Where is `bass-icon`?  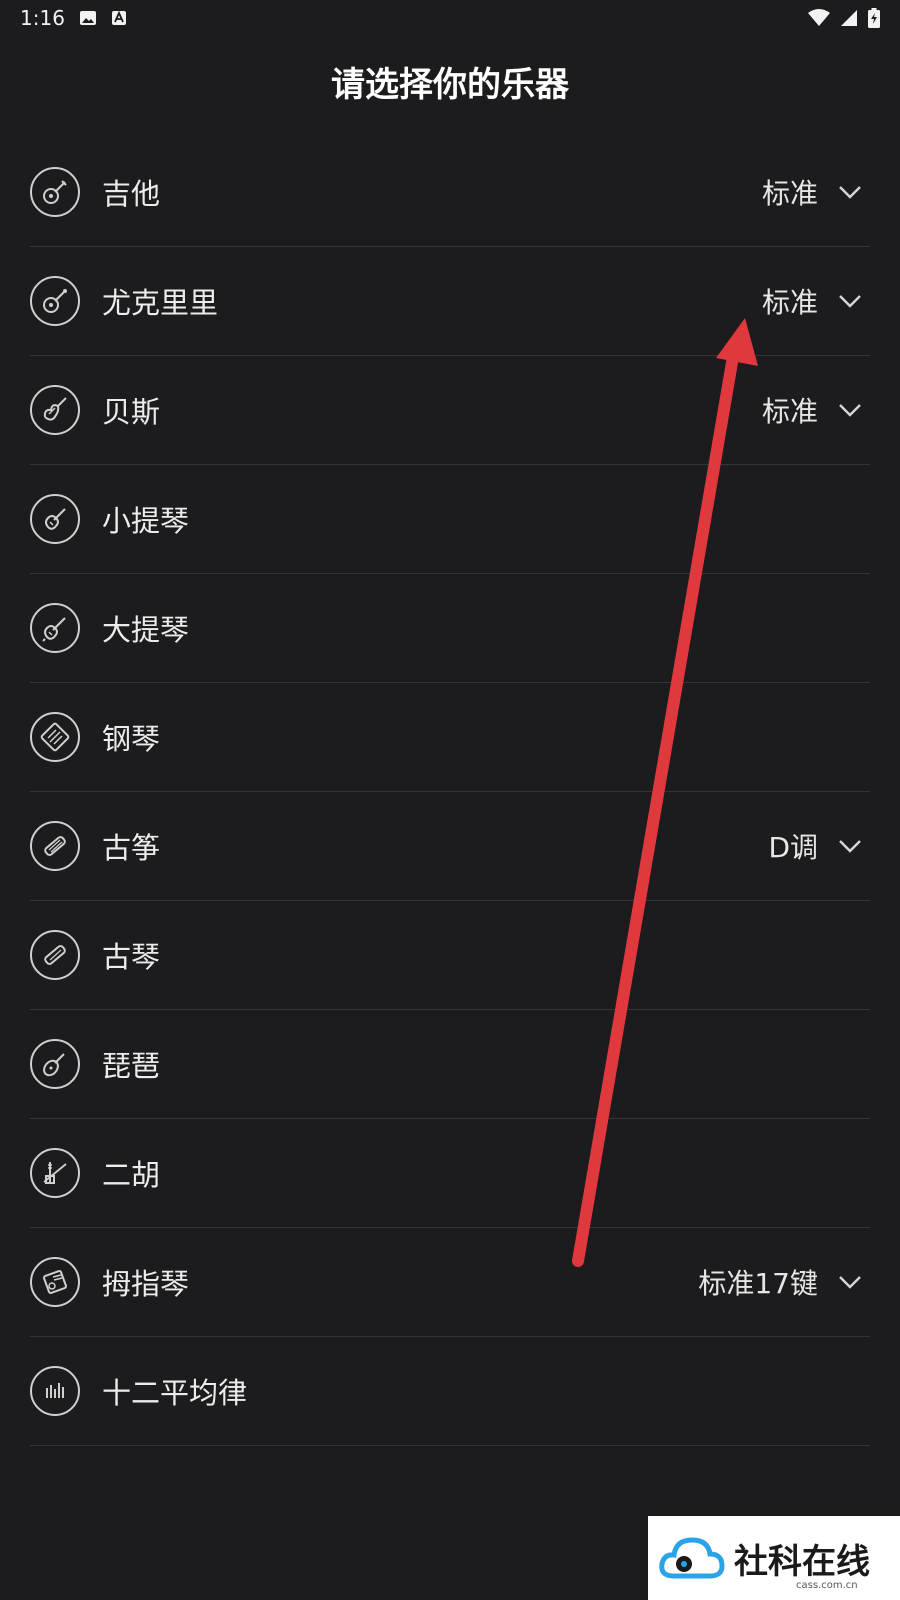
bass-icon is located at coordinates (55, 410).